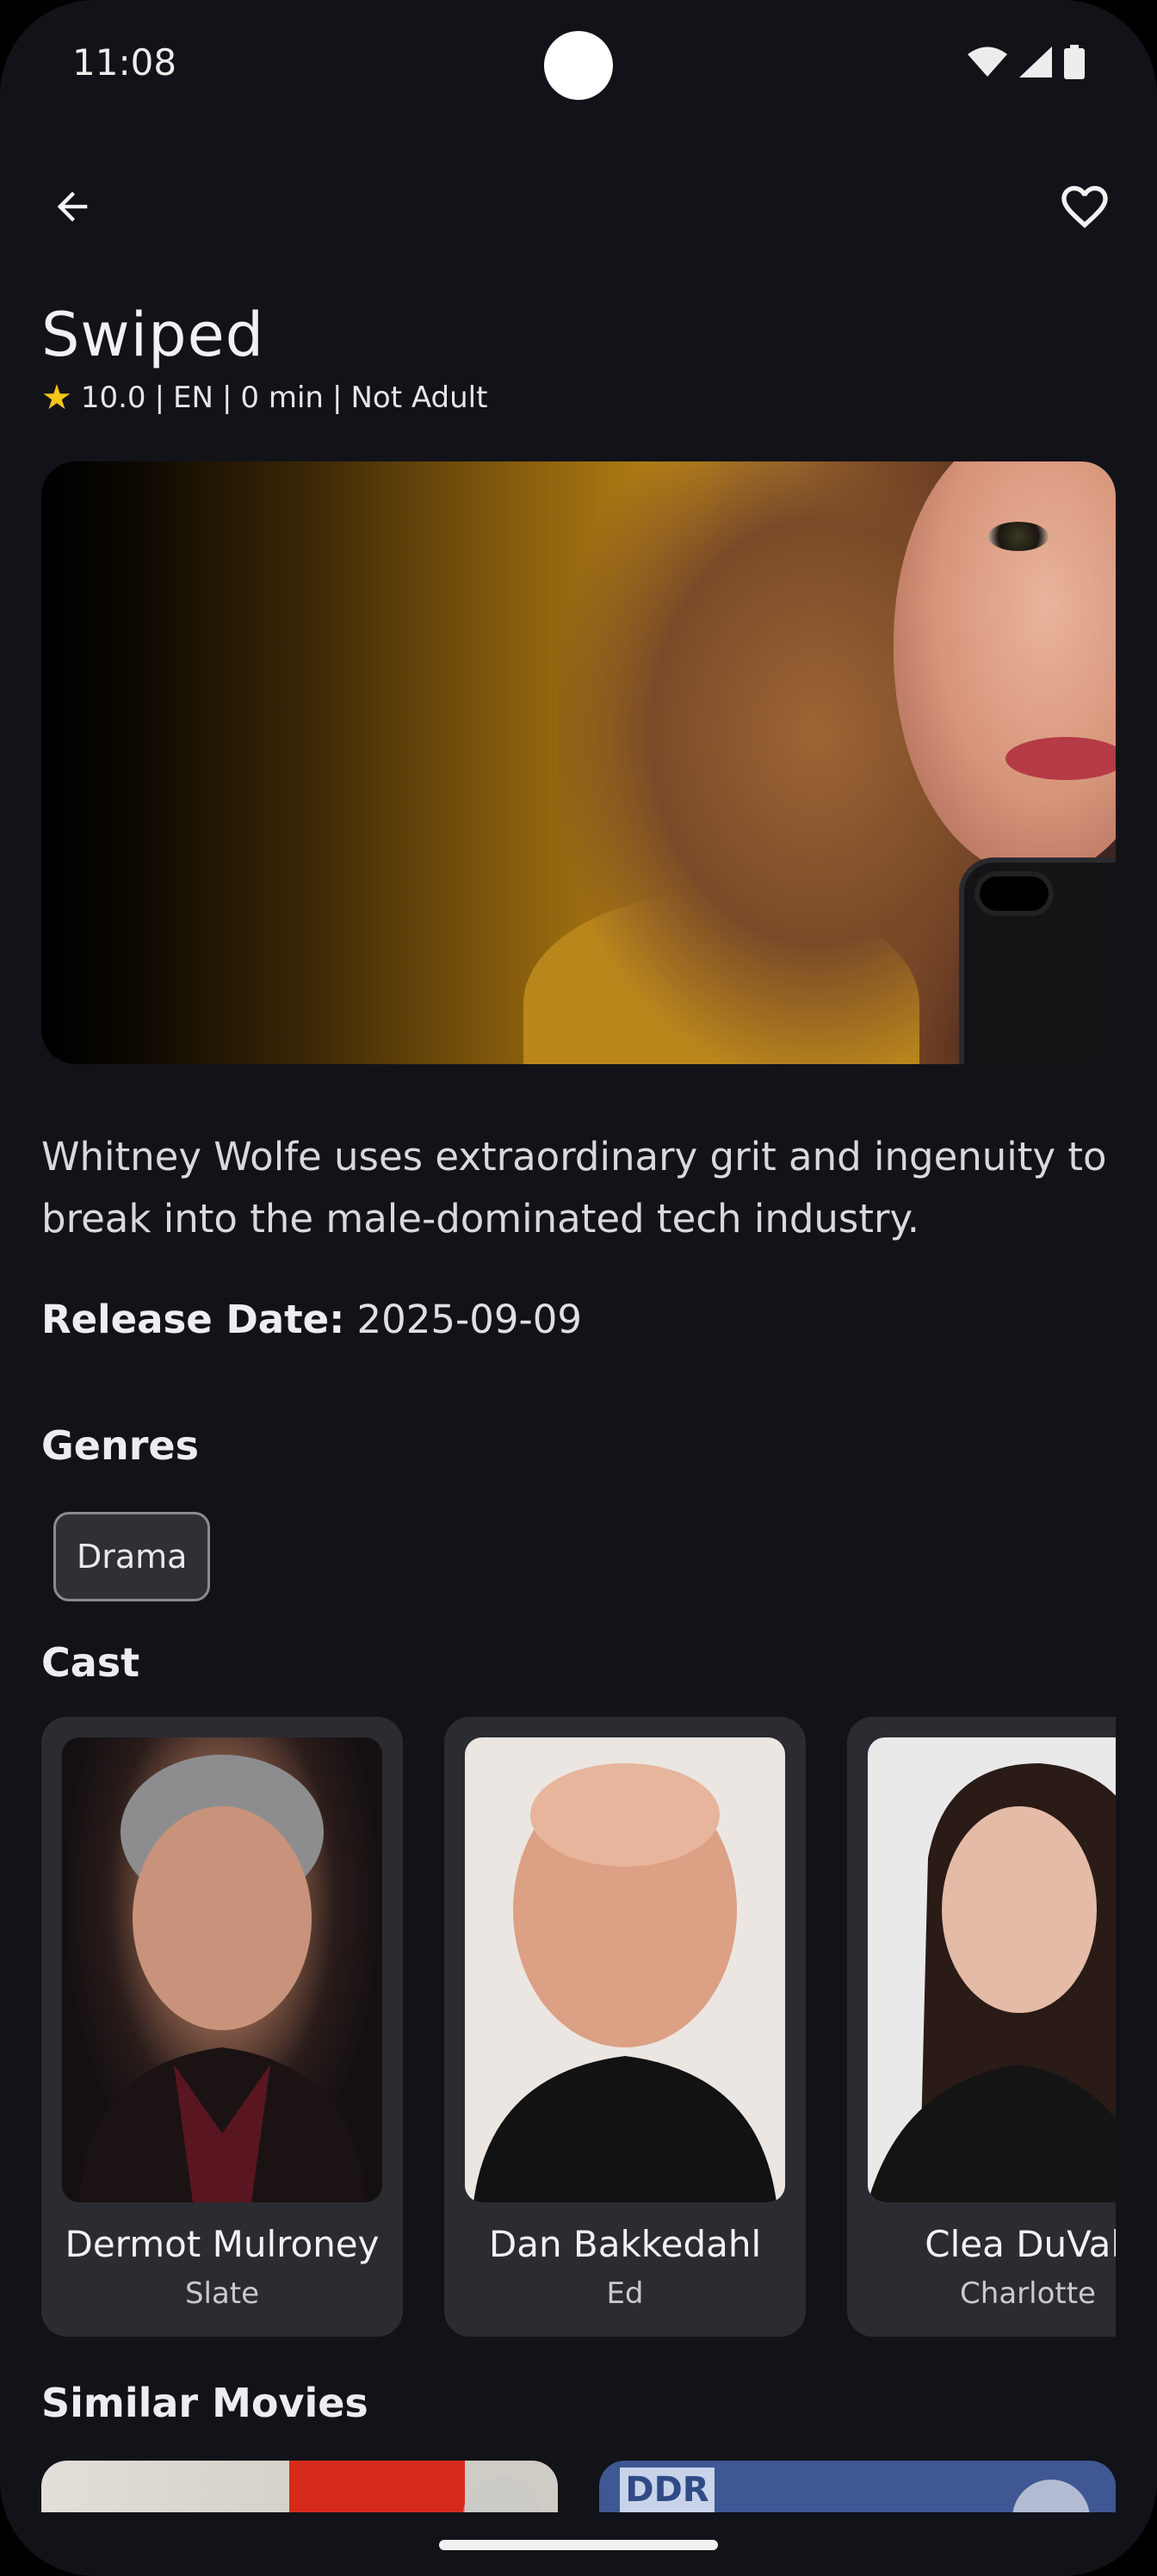 The image size is (1157, 2576). I want to click on status-icons, so click(1026, 62).